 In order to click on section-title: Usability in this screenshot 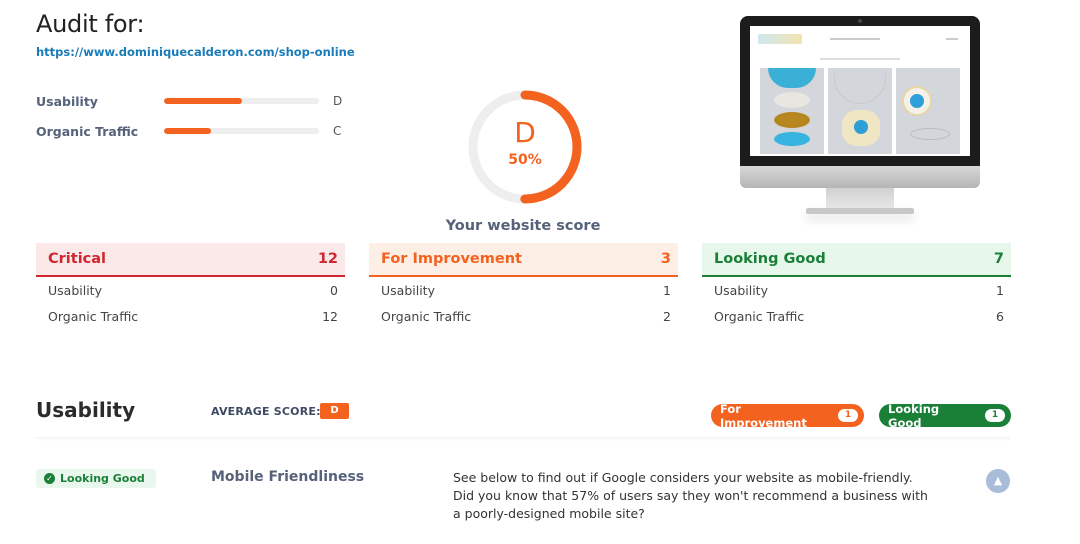, I will do `click(86, 410)`.